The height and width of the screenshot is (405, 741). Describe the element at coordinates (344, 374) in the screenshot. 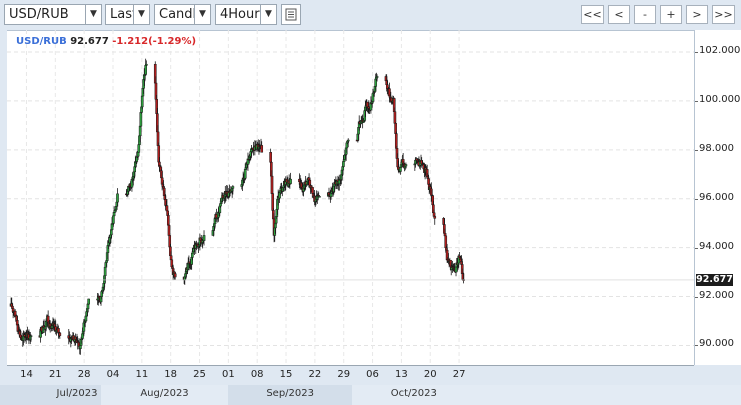

I see `x-tick-label: 29` at that location.